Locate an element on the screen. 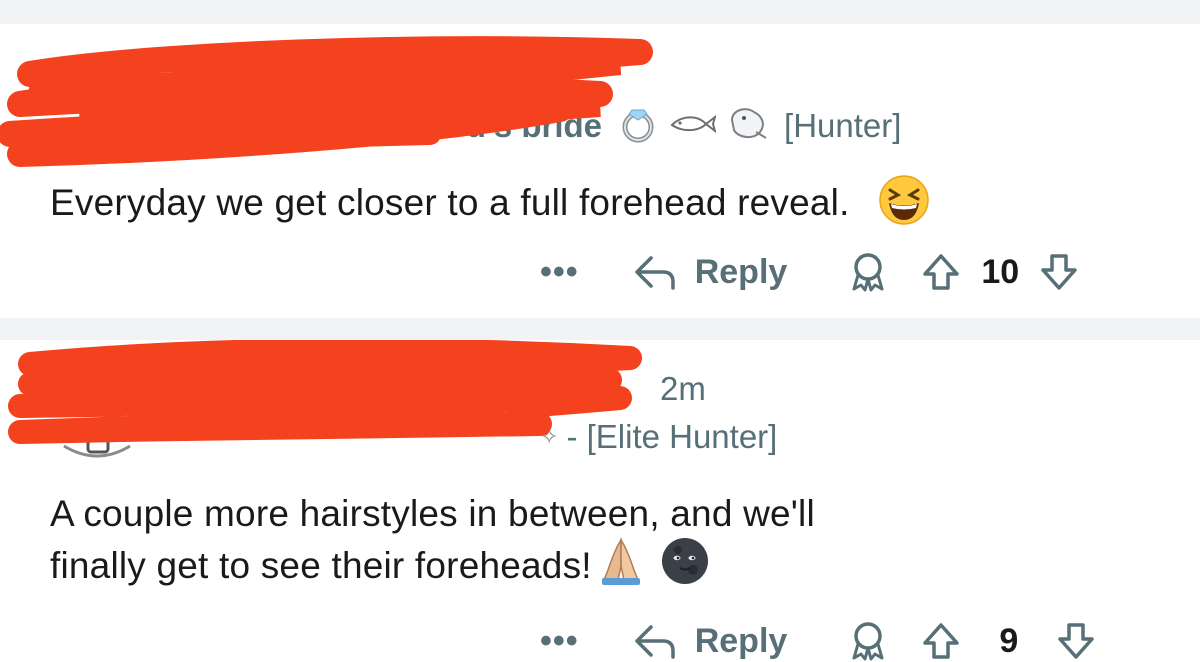 The image size is (1200, 662). avatar-icon is located at coordinates (97, 448).